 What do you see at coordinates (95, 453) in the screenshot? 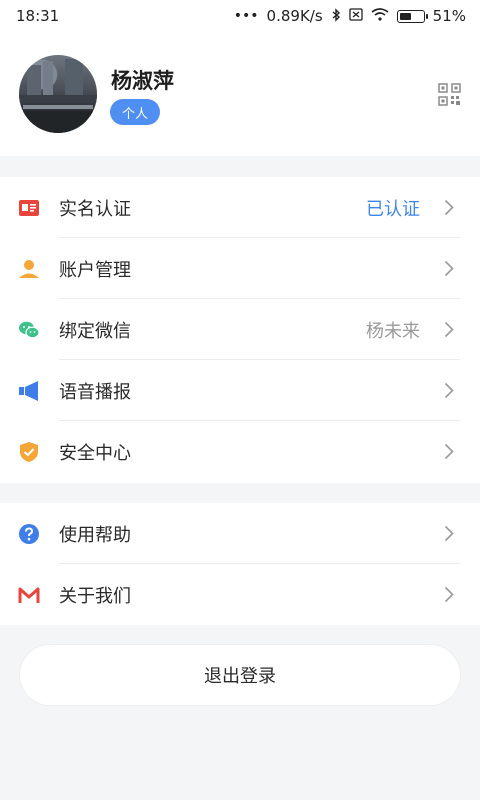
I see `menu-item-label: 安全中心` at bounding box center [95, 453].